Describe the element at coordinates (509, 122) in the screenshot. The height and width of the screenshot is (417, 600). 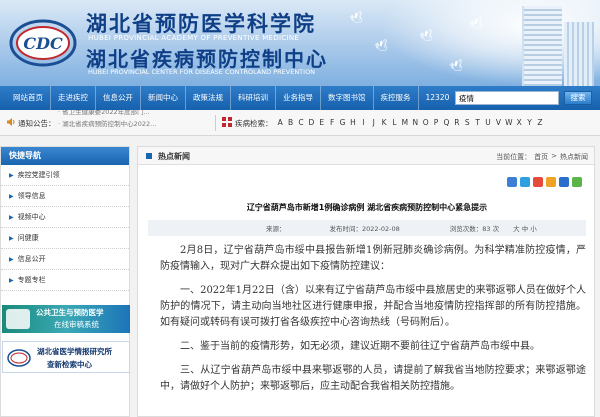
I see `letter-link: W` at that location.